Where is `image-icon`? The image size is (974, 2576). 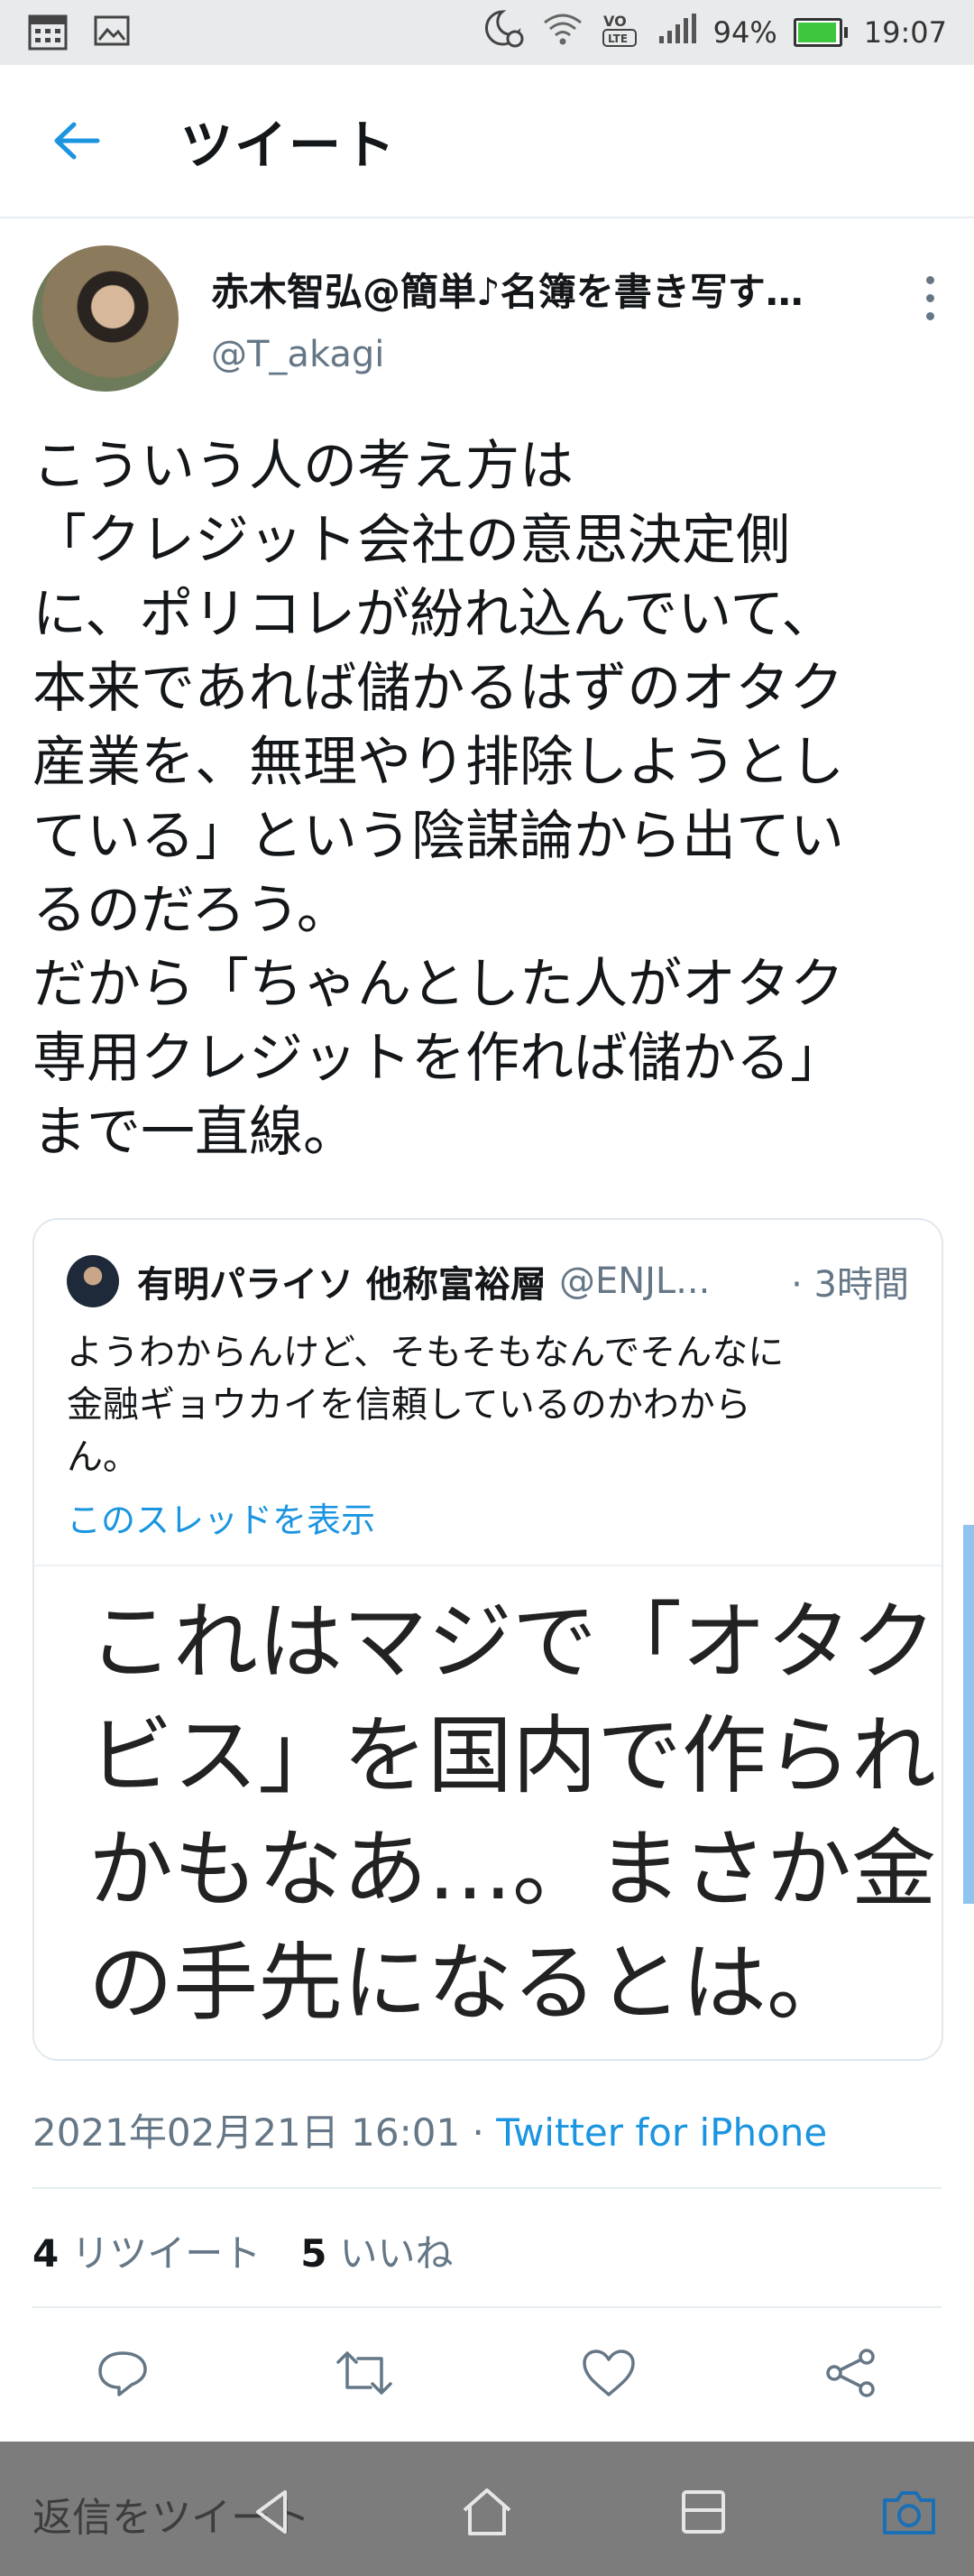 image-icon is located at coordinates (112, 32).